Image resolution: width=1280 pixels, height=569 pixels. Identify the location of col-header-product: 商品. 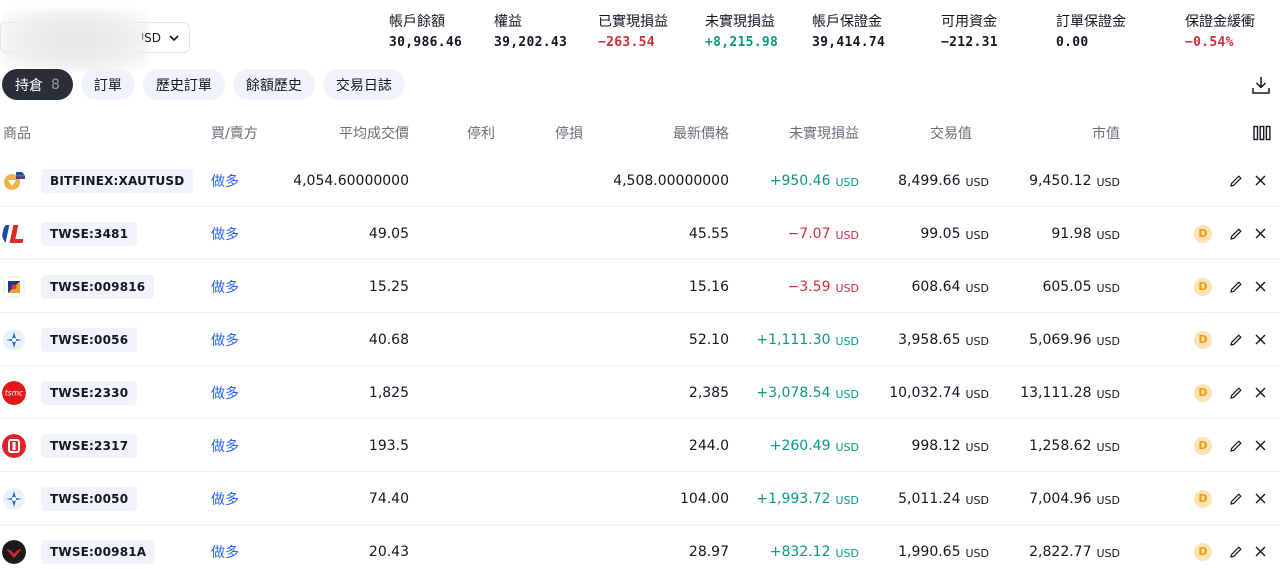
(17, 133).